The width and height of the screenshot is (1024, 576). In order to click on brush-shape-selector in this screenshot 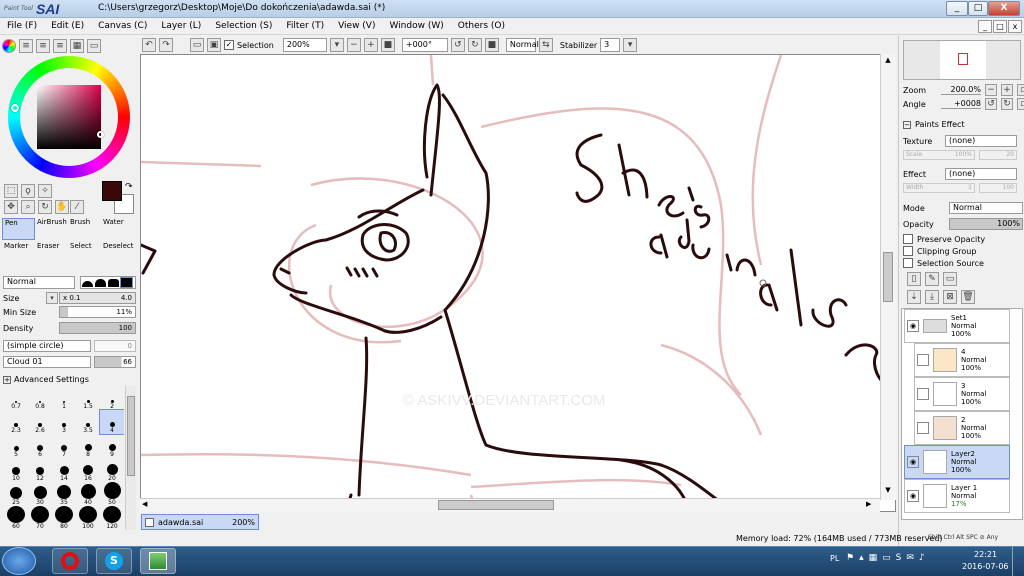, I will do `click(108, 282)`.